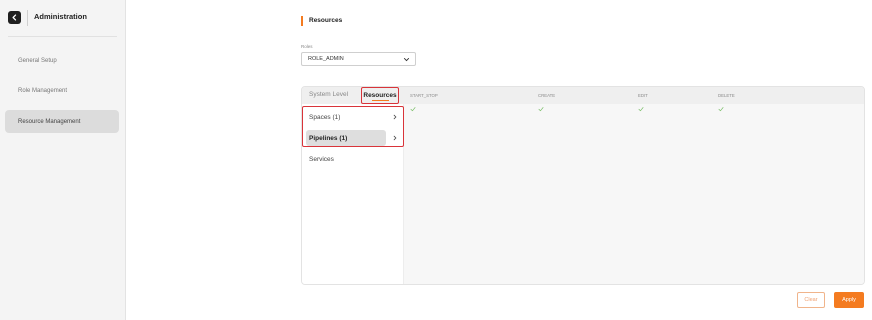 The width and height of the screenshot is (872, 320). Describe the element at coordinates (346, 159) in the screenshot. I see `list-item-services: Services` at that location.